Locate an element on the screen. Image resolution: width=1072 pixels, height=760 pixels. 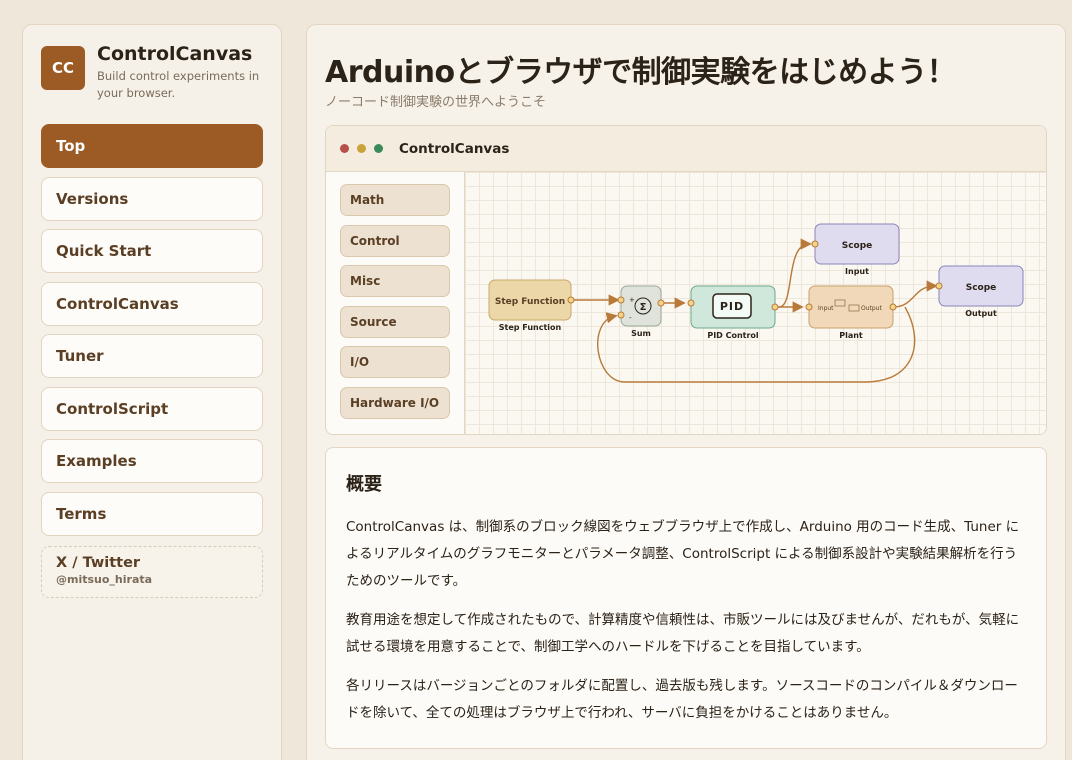
block-scope-input: Scope Input is located at coordinates (855, 249).